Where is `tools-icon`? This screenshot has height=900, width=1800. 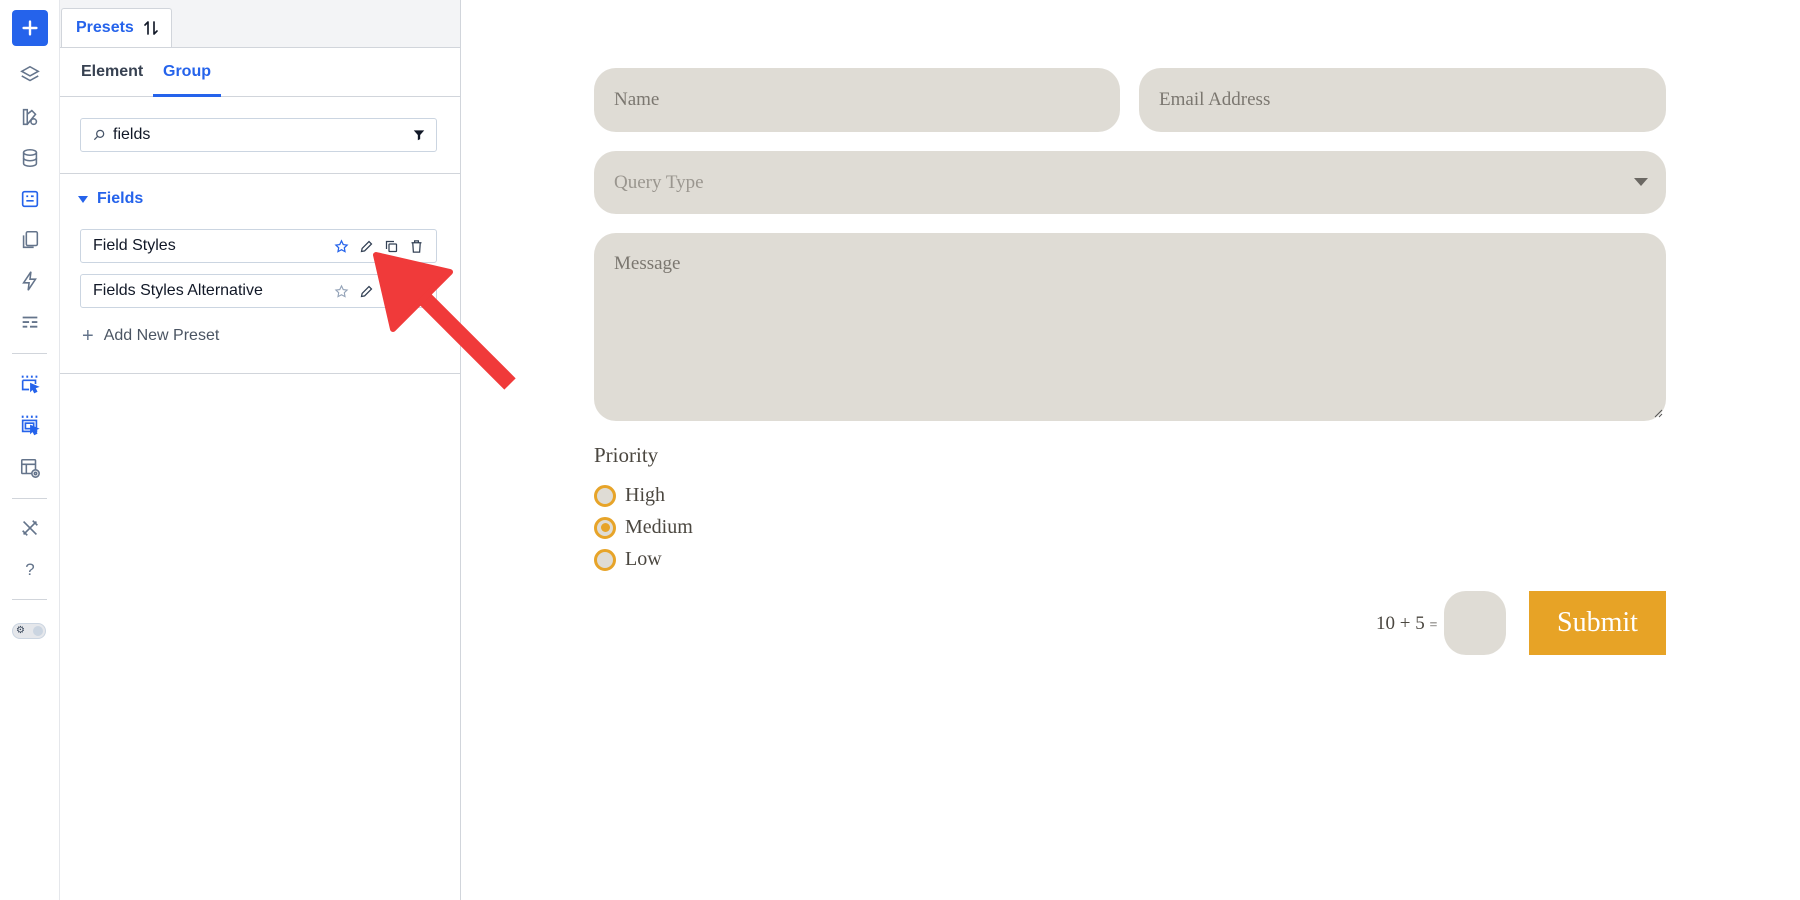
tools-icon is located at coordinates (30, 528).